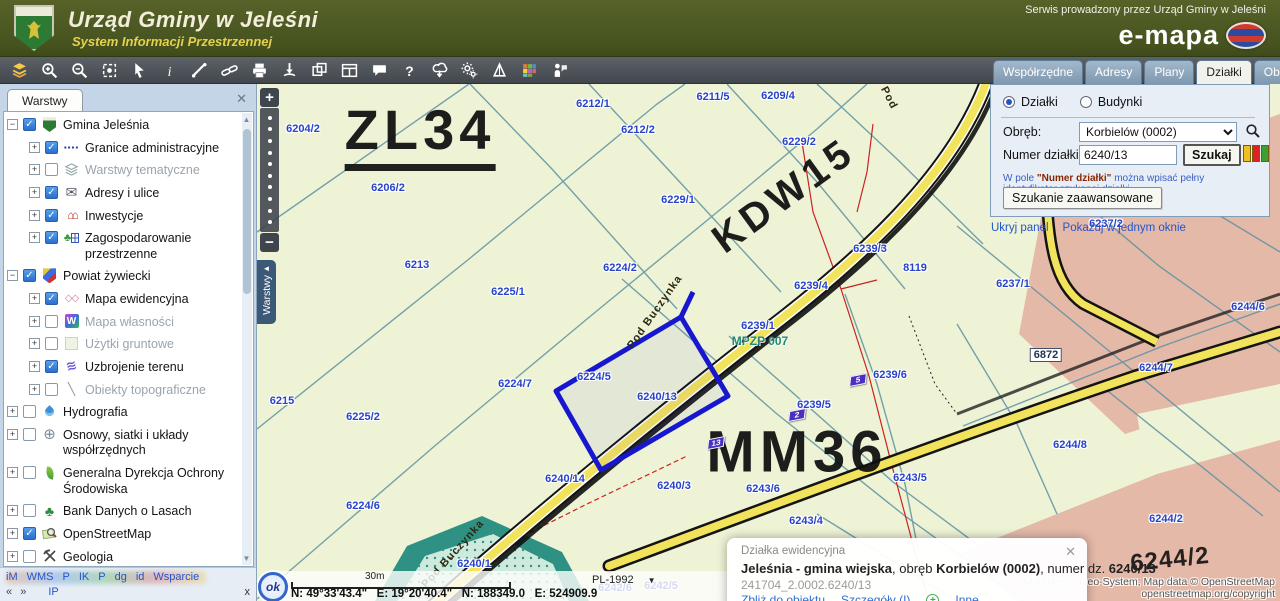  What do you see at coordinates (439, 70) in the screenshot?
I see `download-cloud-icon` at bounding box center [439, 70].